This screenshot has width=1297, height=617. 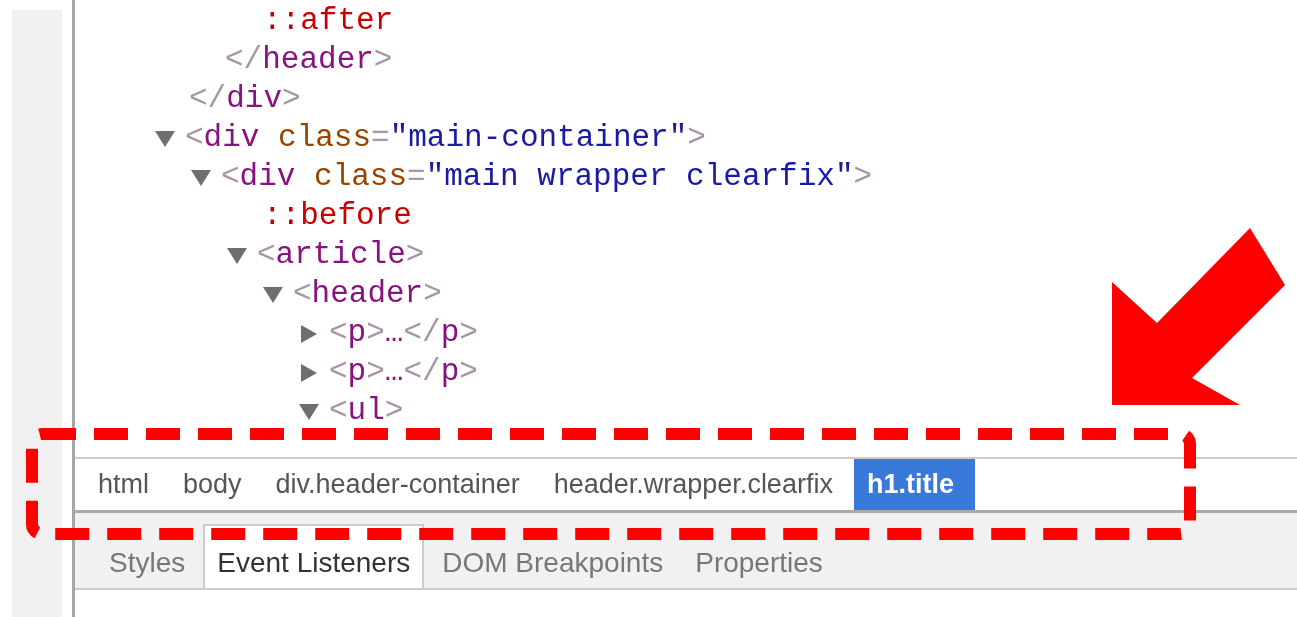 I want to click on panel-tab: Properties, so click(x=759, y=556).